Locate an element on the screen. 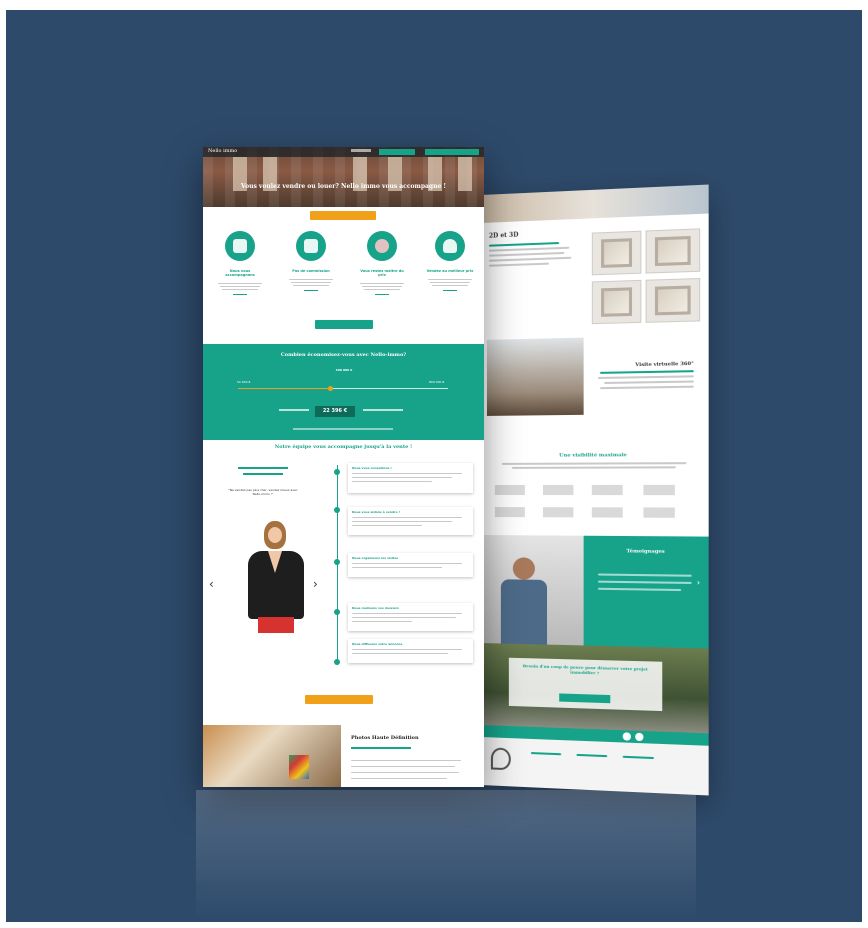 Image resolution: width=868 pixels, height=928 pixels. hero-cta-button is located at coordinates (343, 215).